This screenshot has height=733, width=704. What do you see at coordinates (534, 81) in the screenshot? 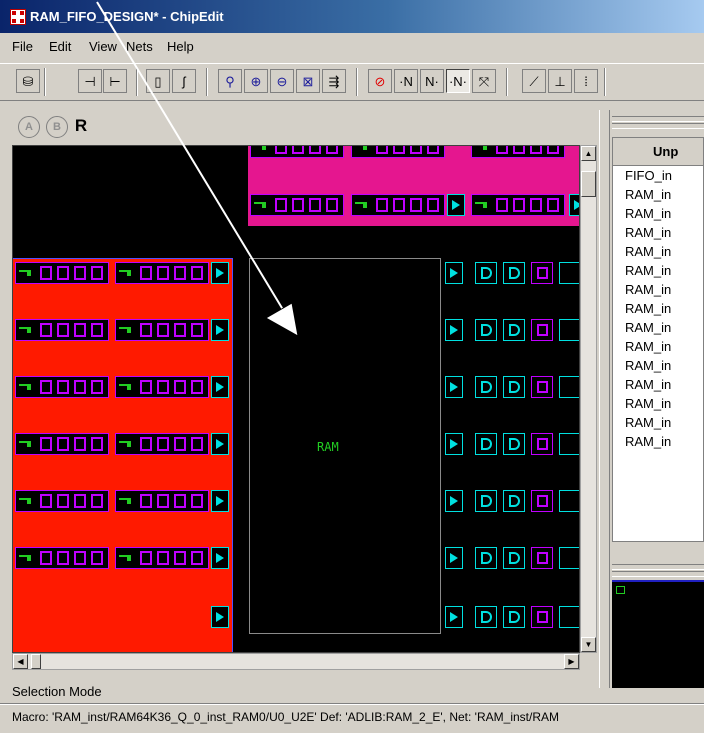
I see `route-button: ⟋` at bounding box center [534, 81].